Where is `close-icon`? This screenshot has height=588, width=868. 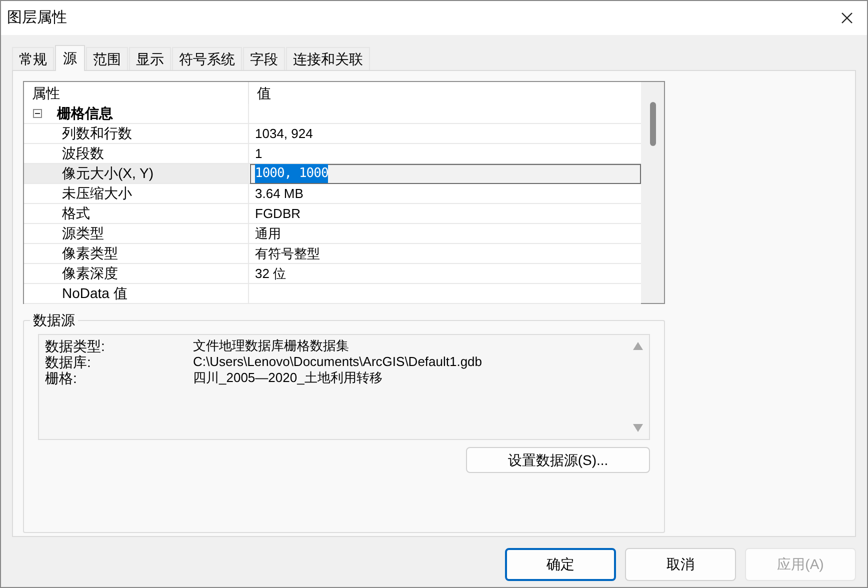
close-icon is located at coordinates (847, 18).